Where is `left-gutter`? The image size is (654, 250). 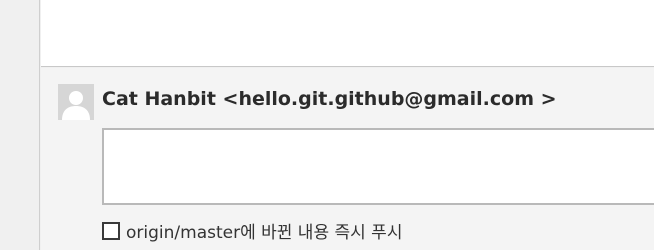 left-gutter is located at coordinates (20, 125).